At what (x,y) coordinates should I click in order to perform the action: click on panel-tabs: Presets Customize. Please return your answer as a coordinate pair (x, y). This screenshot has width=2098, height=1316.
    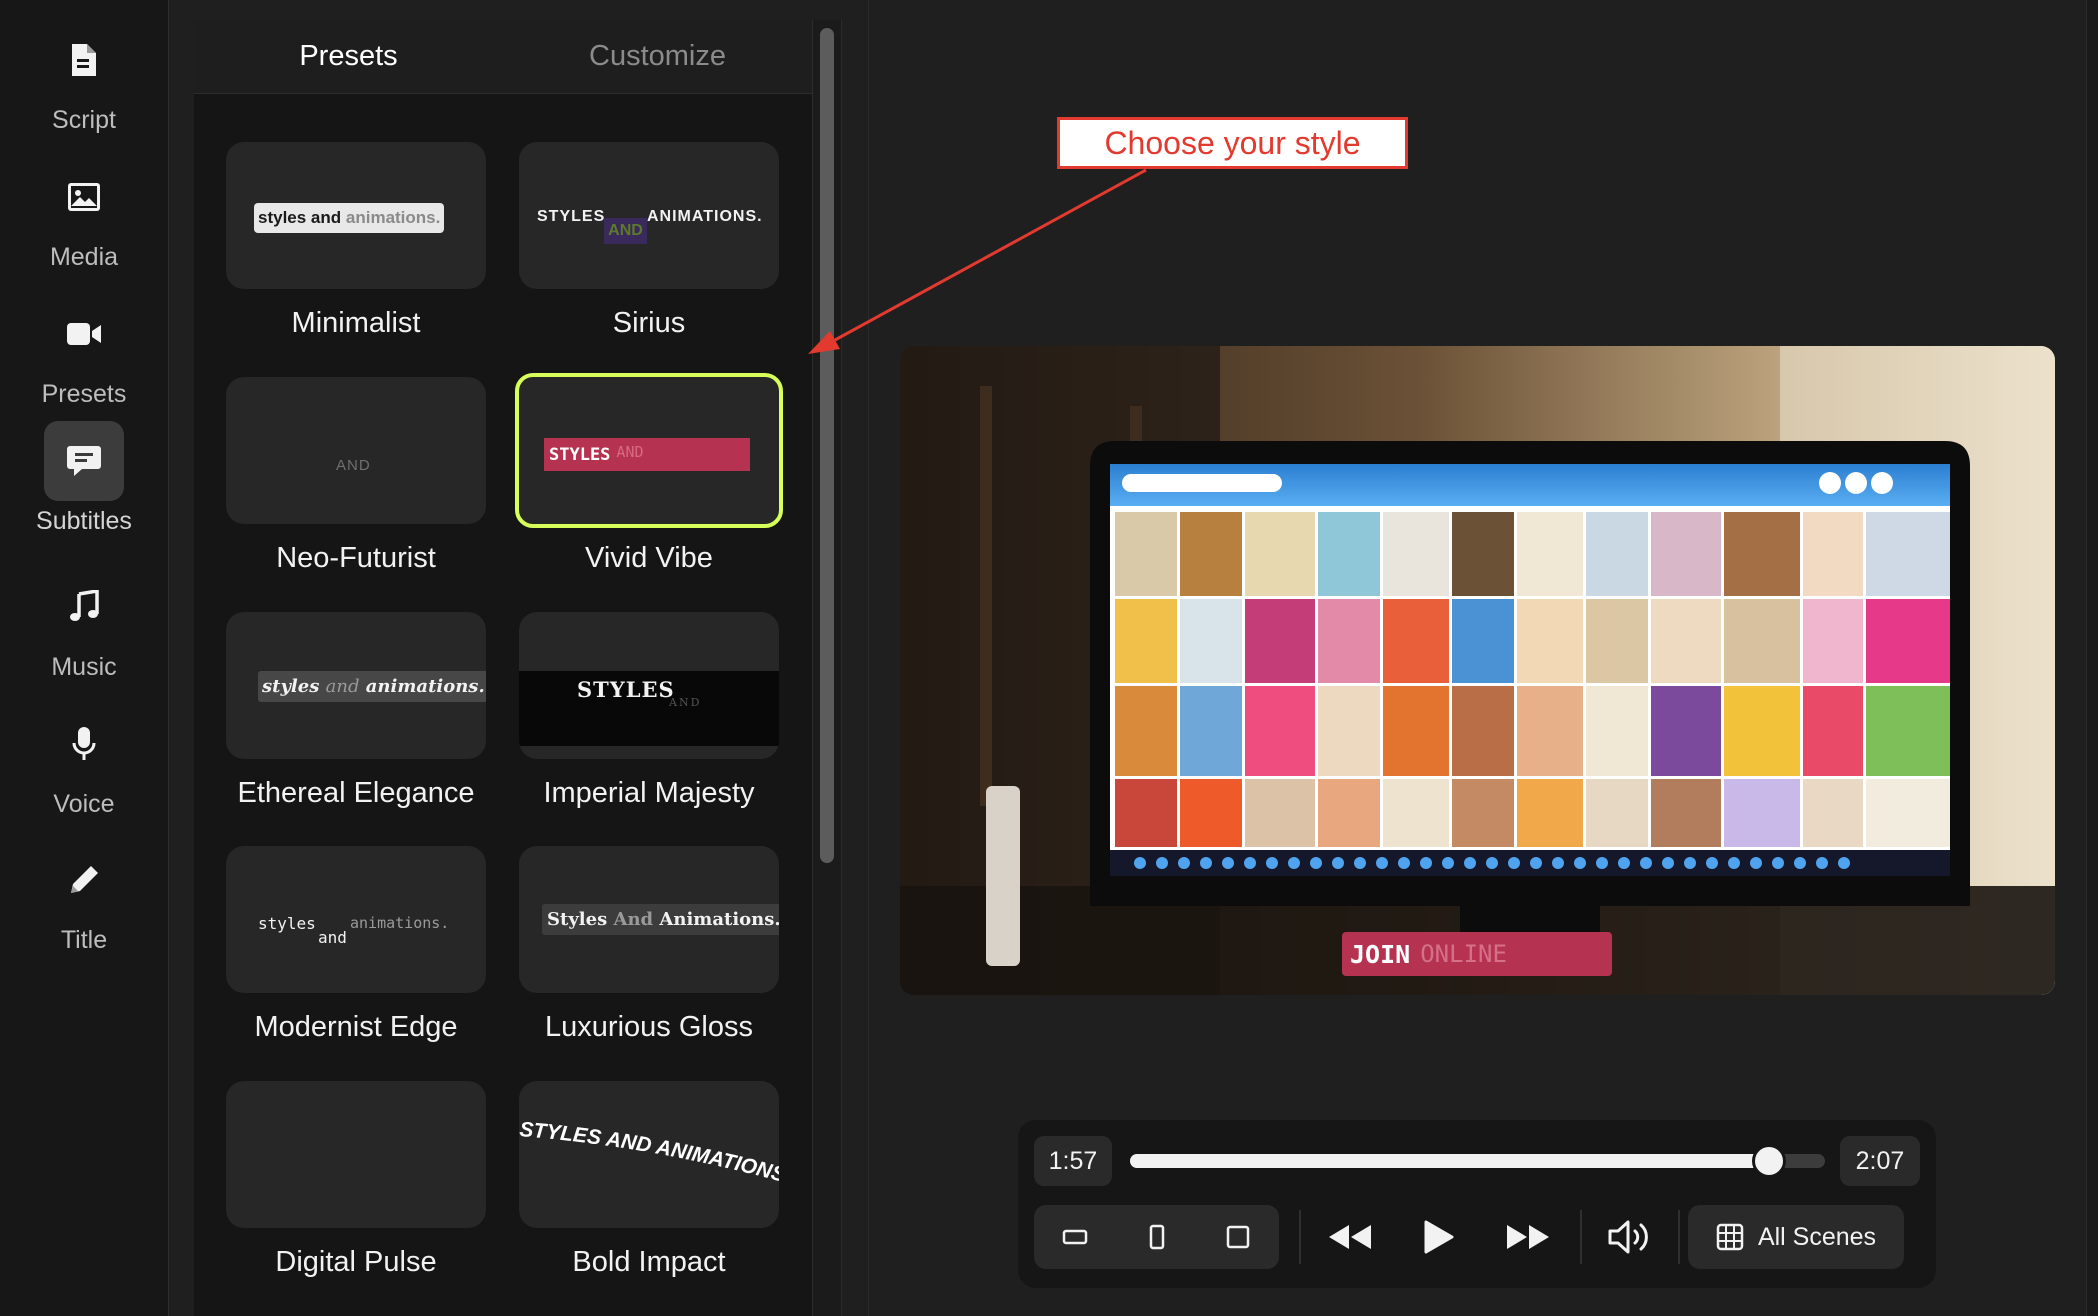
    Looking at the image, I should click on (503, 57).